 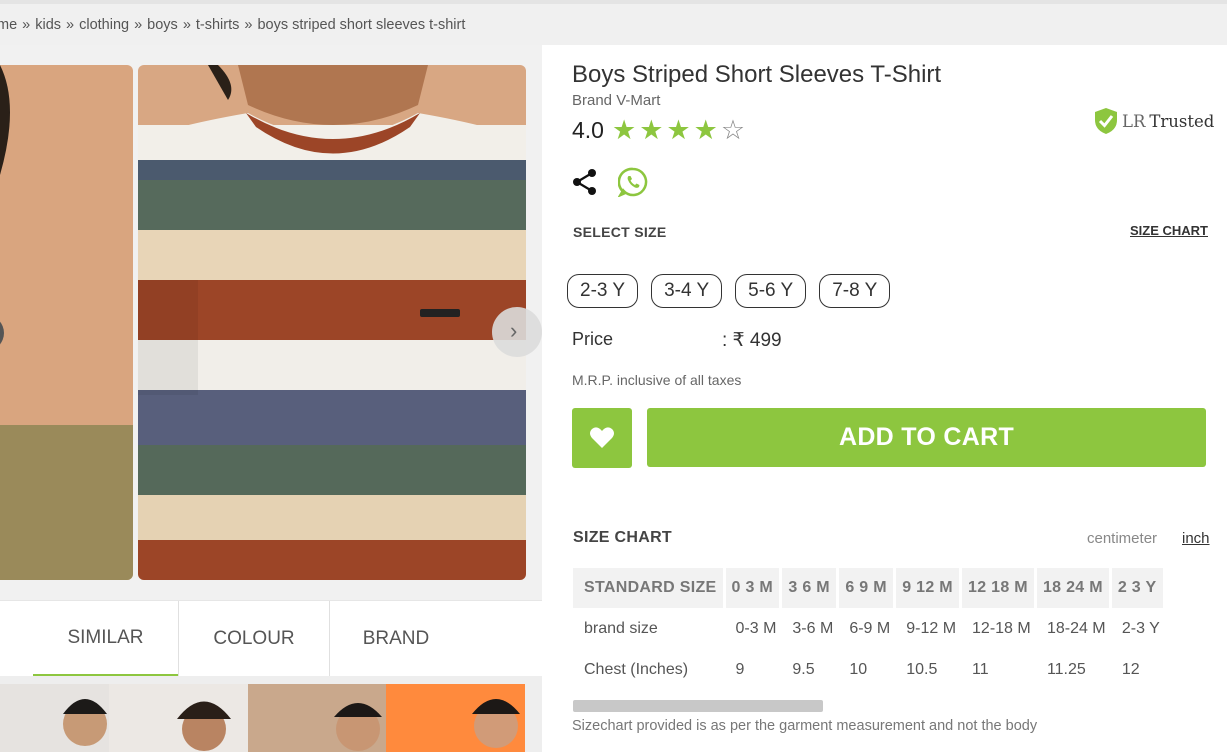 What do you see at coordinates (622, 537) in the screenshot?
I see `size-chart-title: SIZE CHART` at bounding box center [622, 537].